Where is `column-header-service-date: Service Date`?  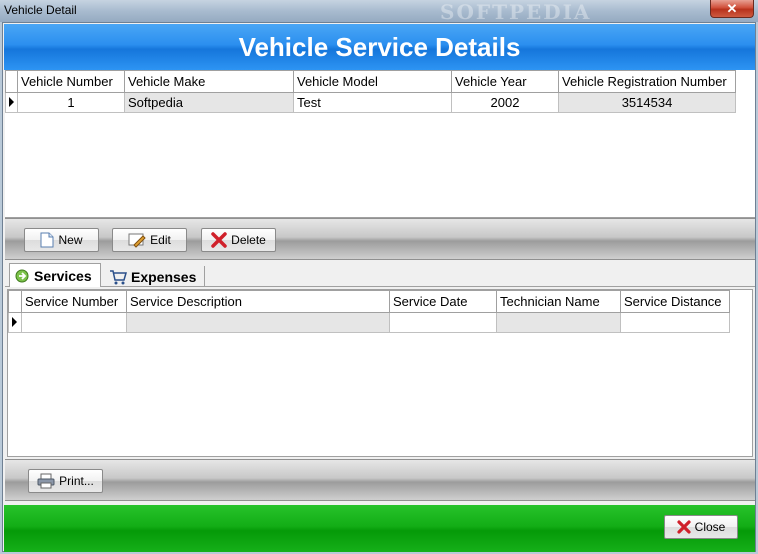
column-header-service-date: Service Date is located at coordinates (443, 301).